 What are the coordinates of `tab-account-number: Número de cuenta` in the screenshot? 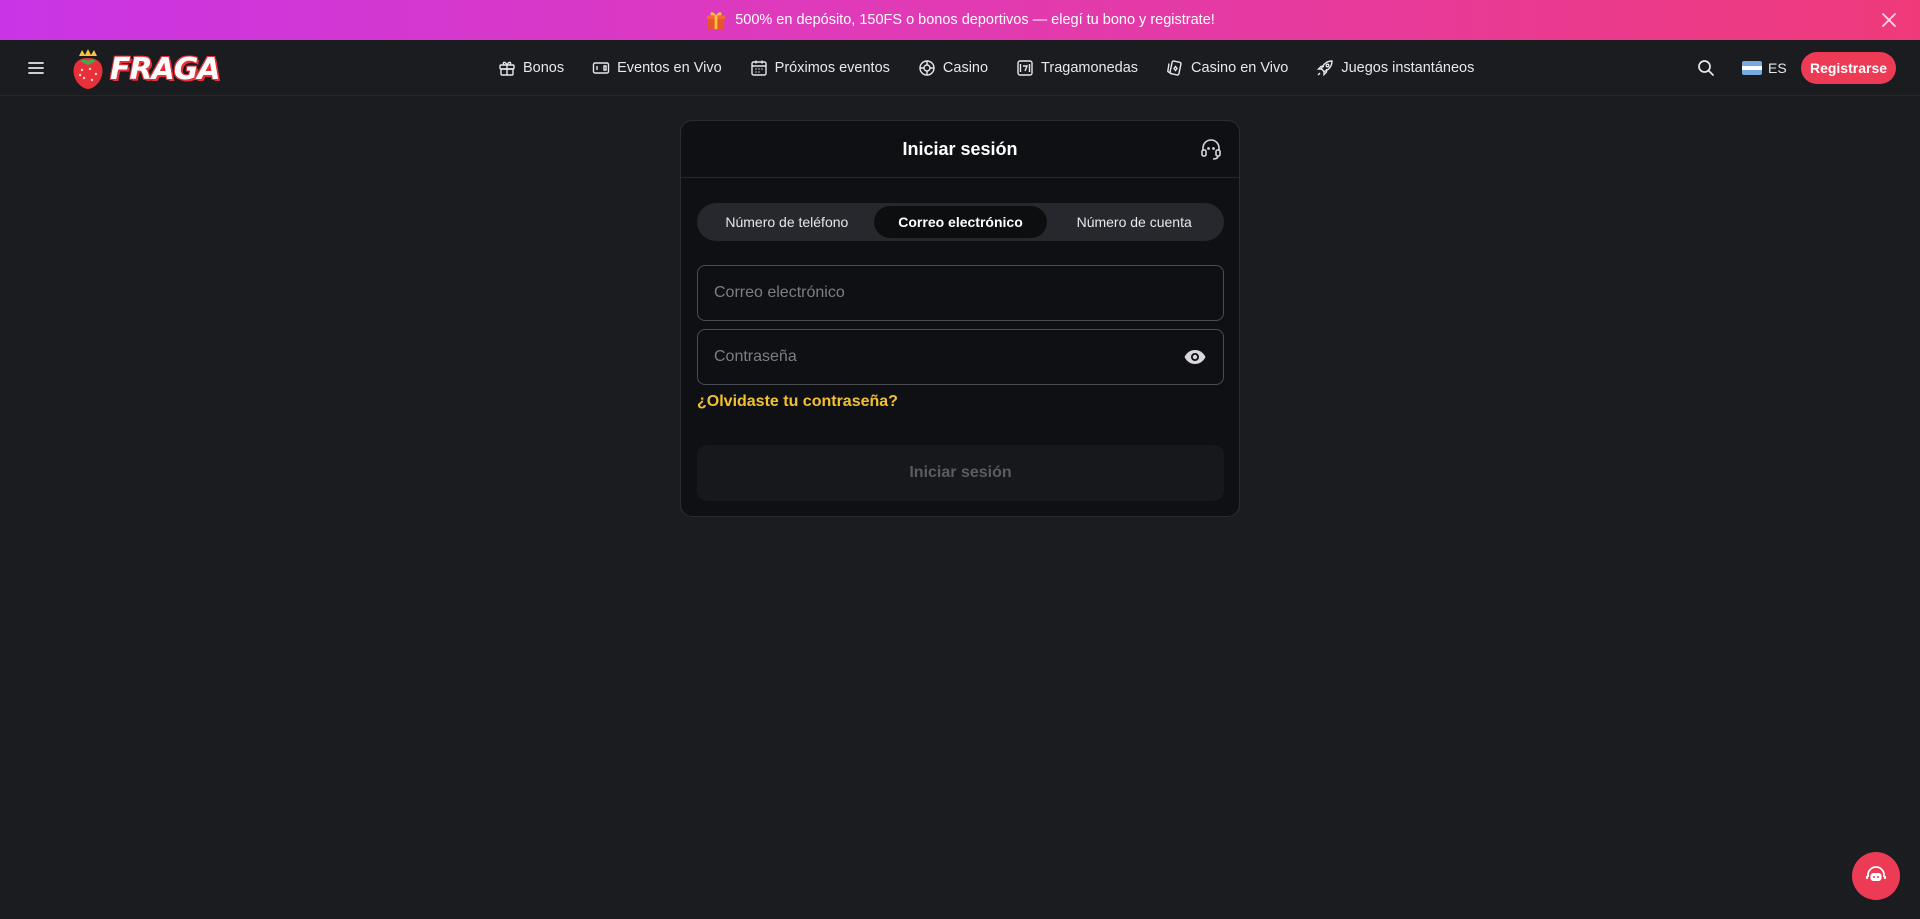 It's located at (1134, 222).